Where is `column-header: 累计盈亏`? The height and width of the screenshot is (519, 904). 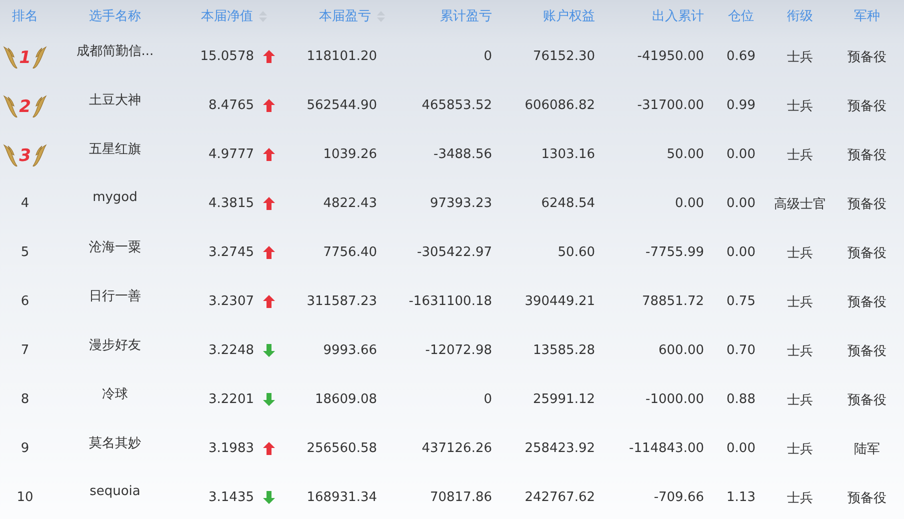
column-header: 累计盈亏 is located at coordinates (466, 16).